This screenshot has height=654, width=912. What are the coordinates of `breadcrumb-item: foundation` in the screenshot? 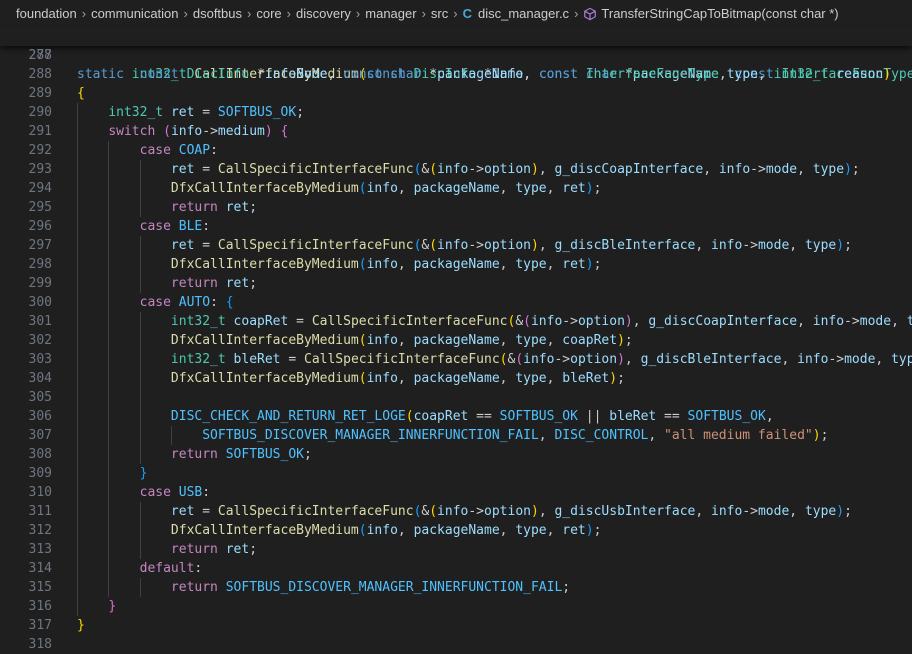 It's located at (46, 13).